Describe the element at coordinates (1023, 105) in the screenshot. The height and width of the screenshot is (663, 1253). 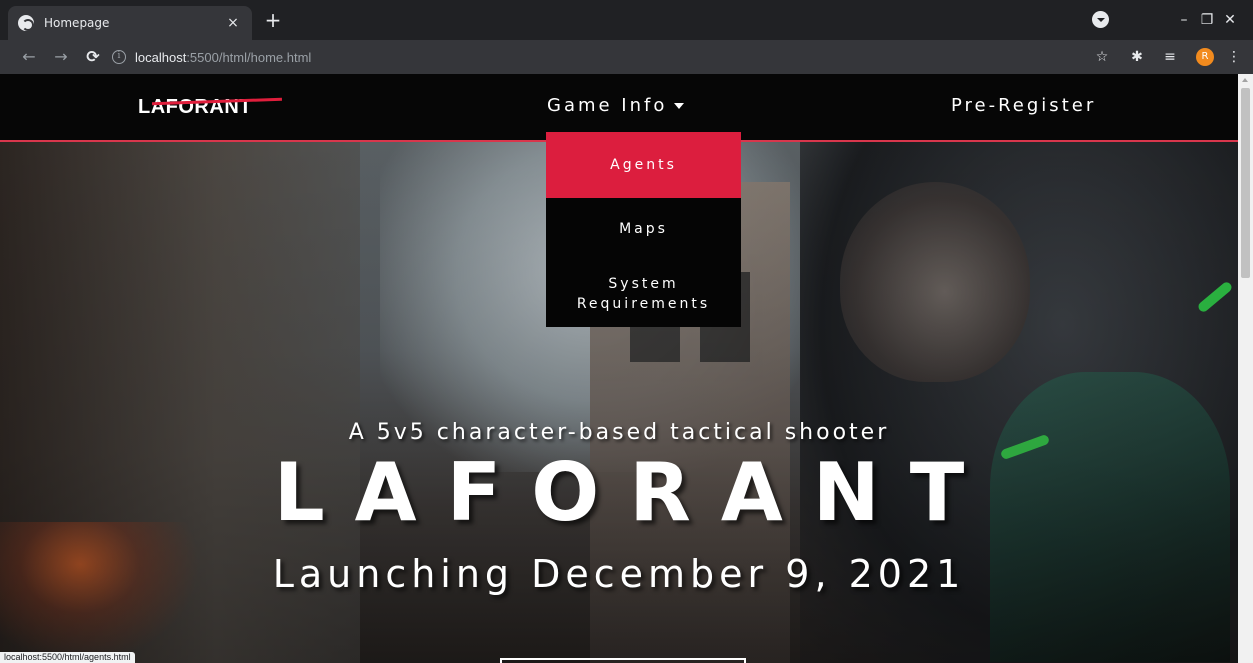
I see `nav-pre-register: Pre-Register` at that location.